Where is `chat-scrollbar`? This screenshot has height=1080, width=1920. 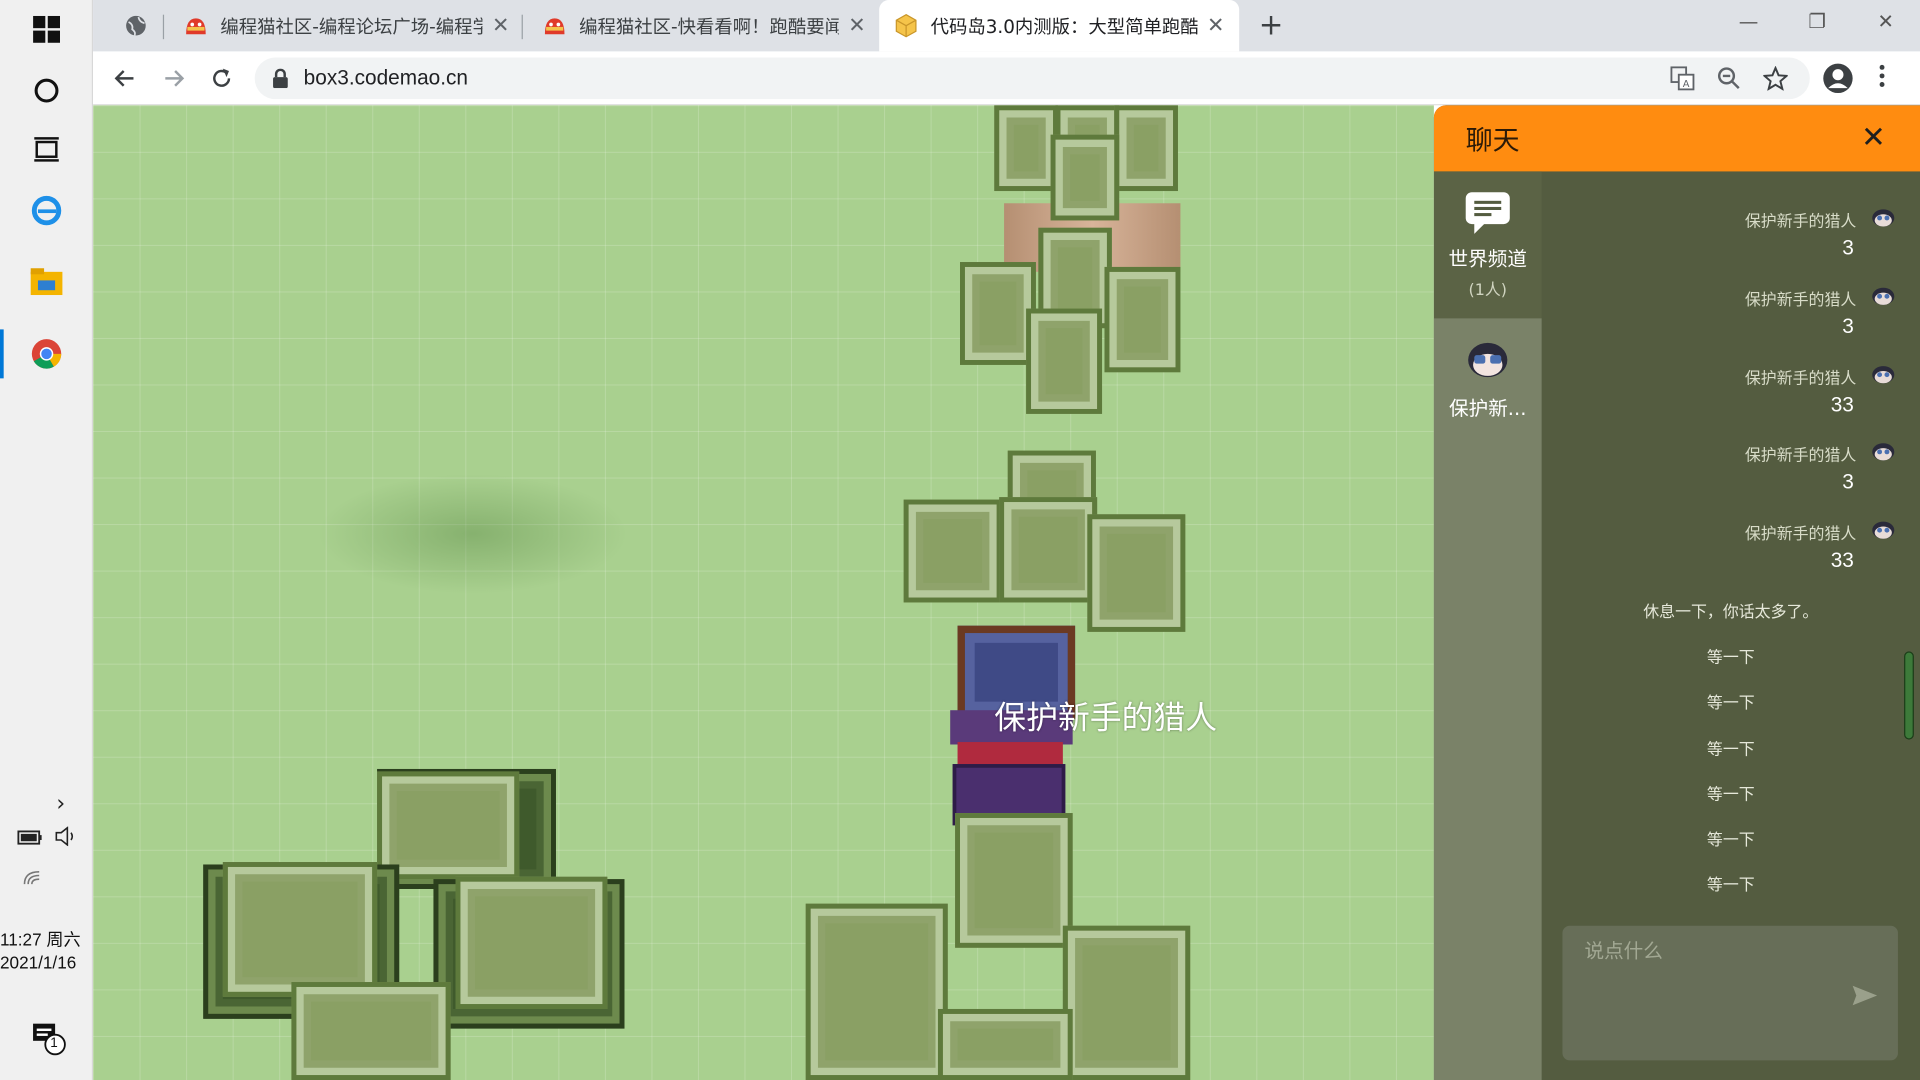 chat-scrollbar is located at coordinates (1909, 695).